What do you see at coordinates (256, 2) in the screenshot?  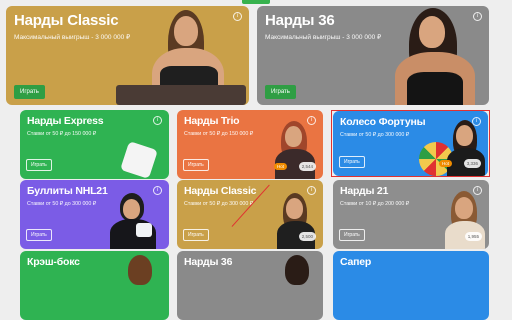 I see `top-indicator` at bounding box center [256, 2].